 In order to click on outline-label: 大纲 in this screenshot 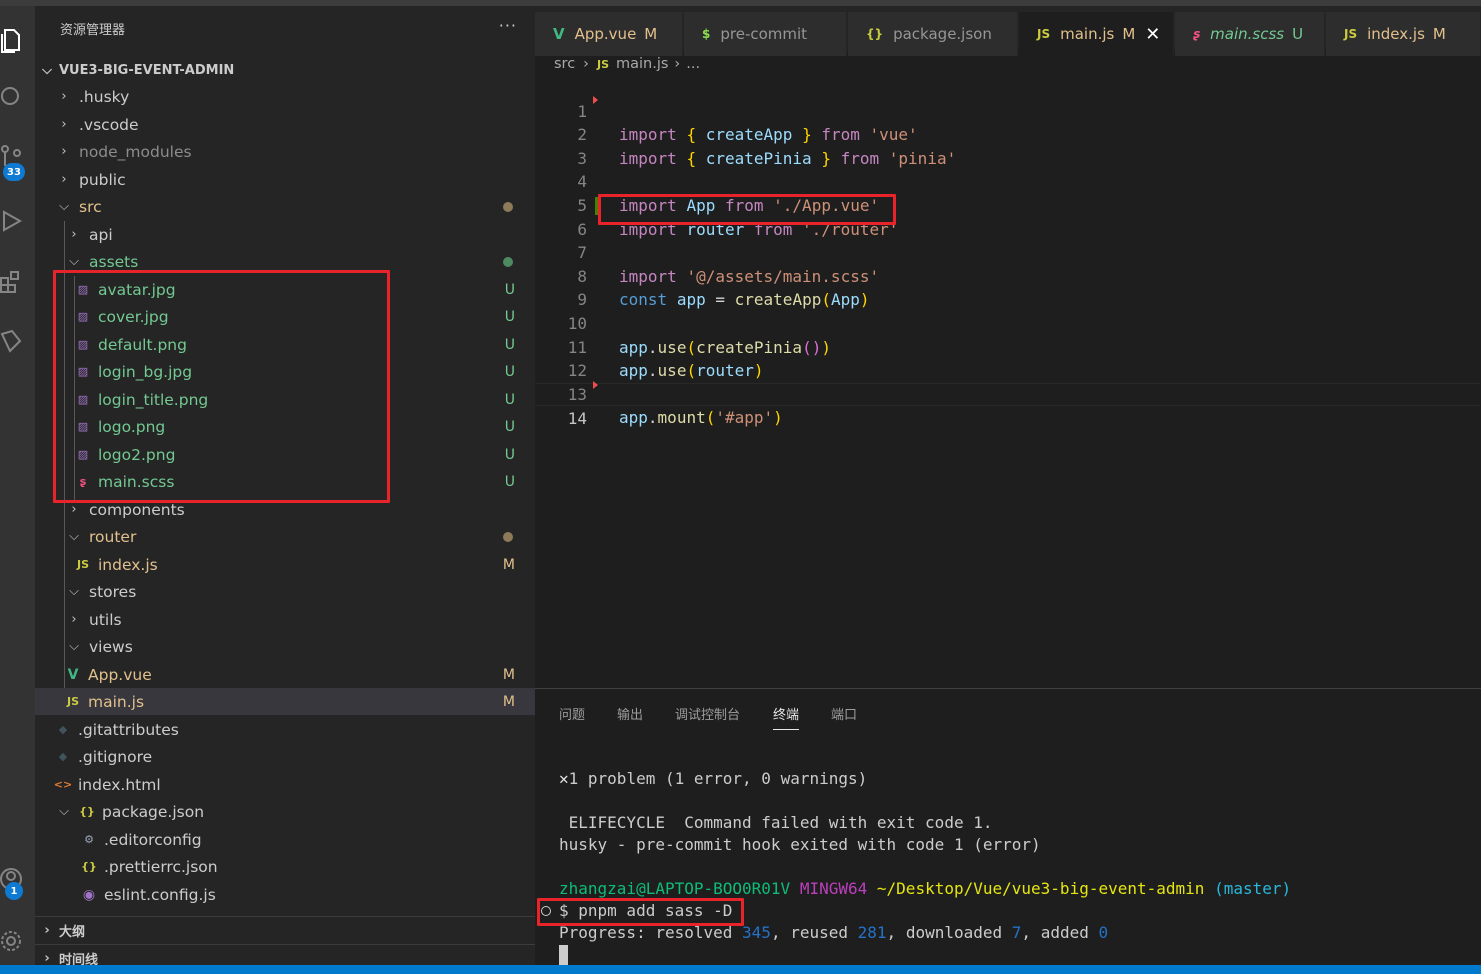, I will do `click(72, 932)`.